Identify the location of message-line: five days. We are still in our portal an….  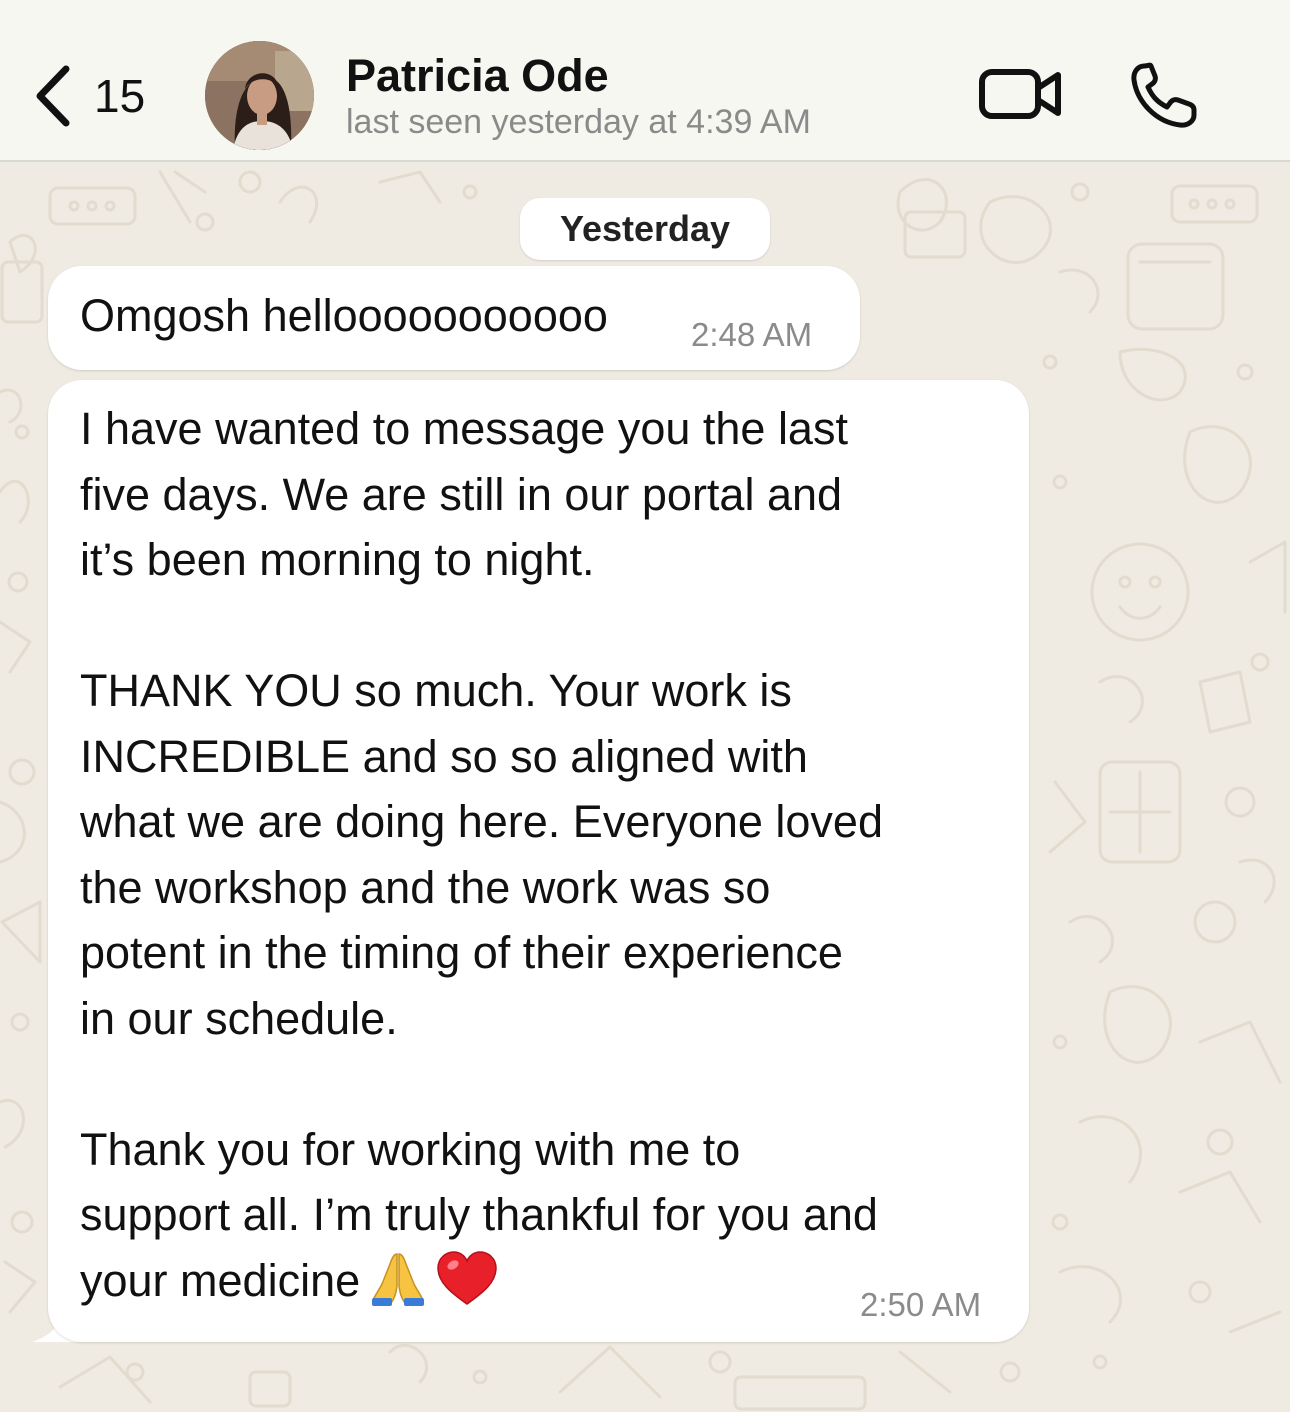
(461, 494).